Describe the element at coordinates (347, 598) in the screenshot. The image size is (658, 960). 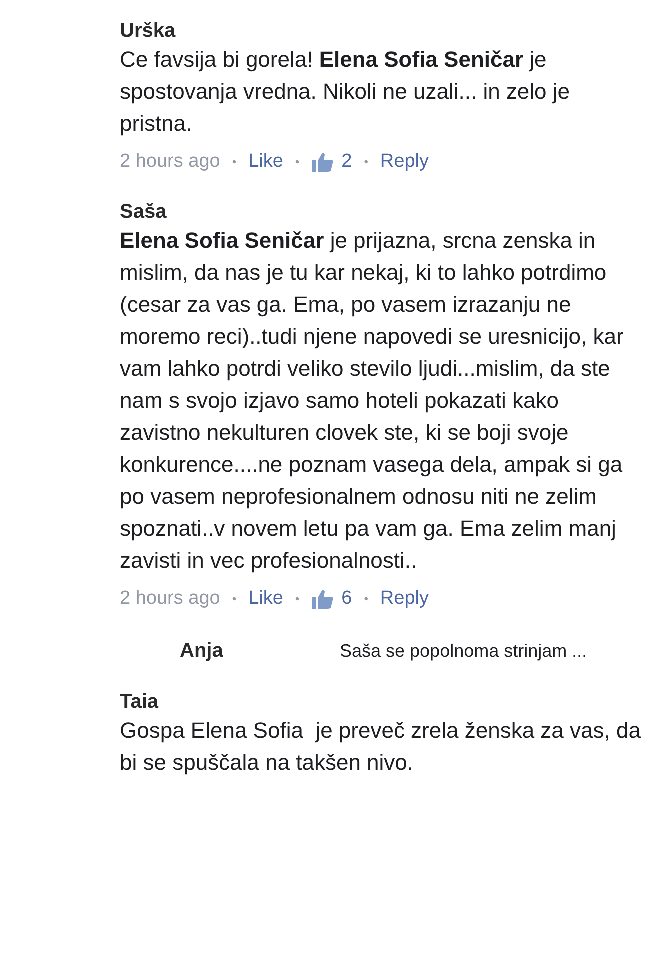
I see `like-count: 6` at that location.